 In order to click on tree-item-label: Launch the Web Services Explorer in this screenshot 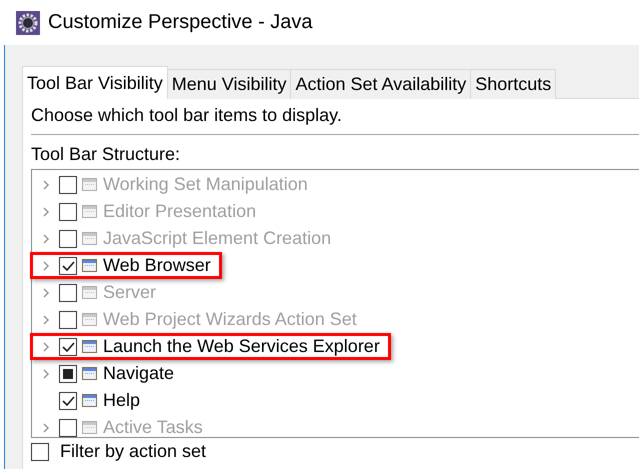, I will do `click(241, 346)`.